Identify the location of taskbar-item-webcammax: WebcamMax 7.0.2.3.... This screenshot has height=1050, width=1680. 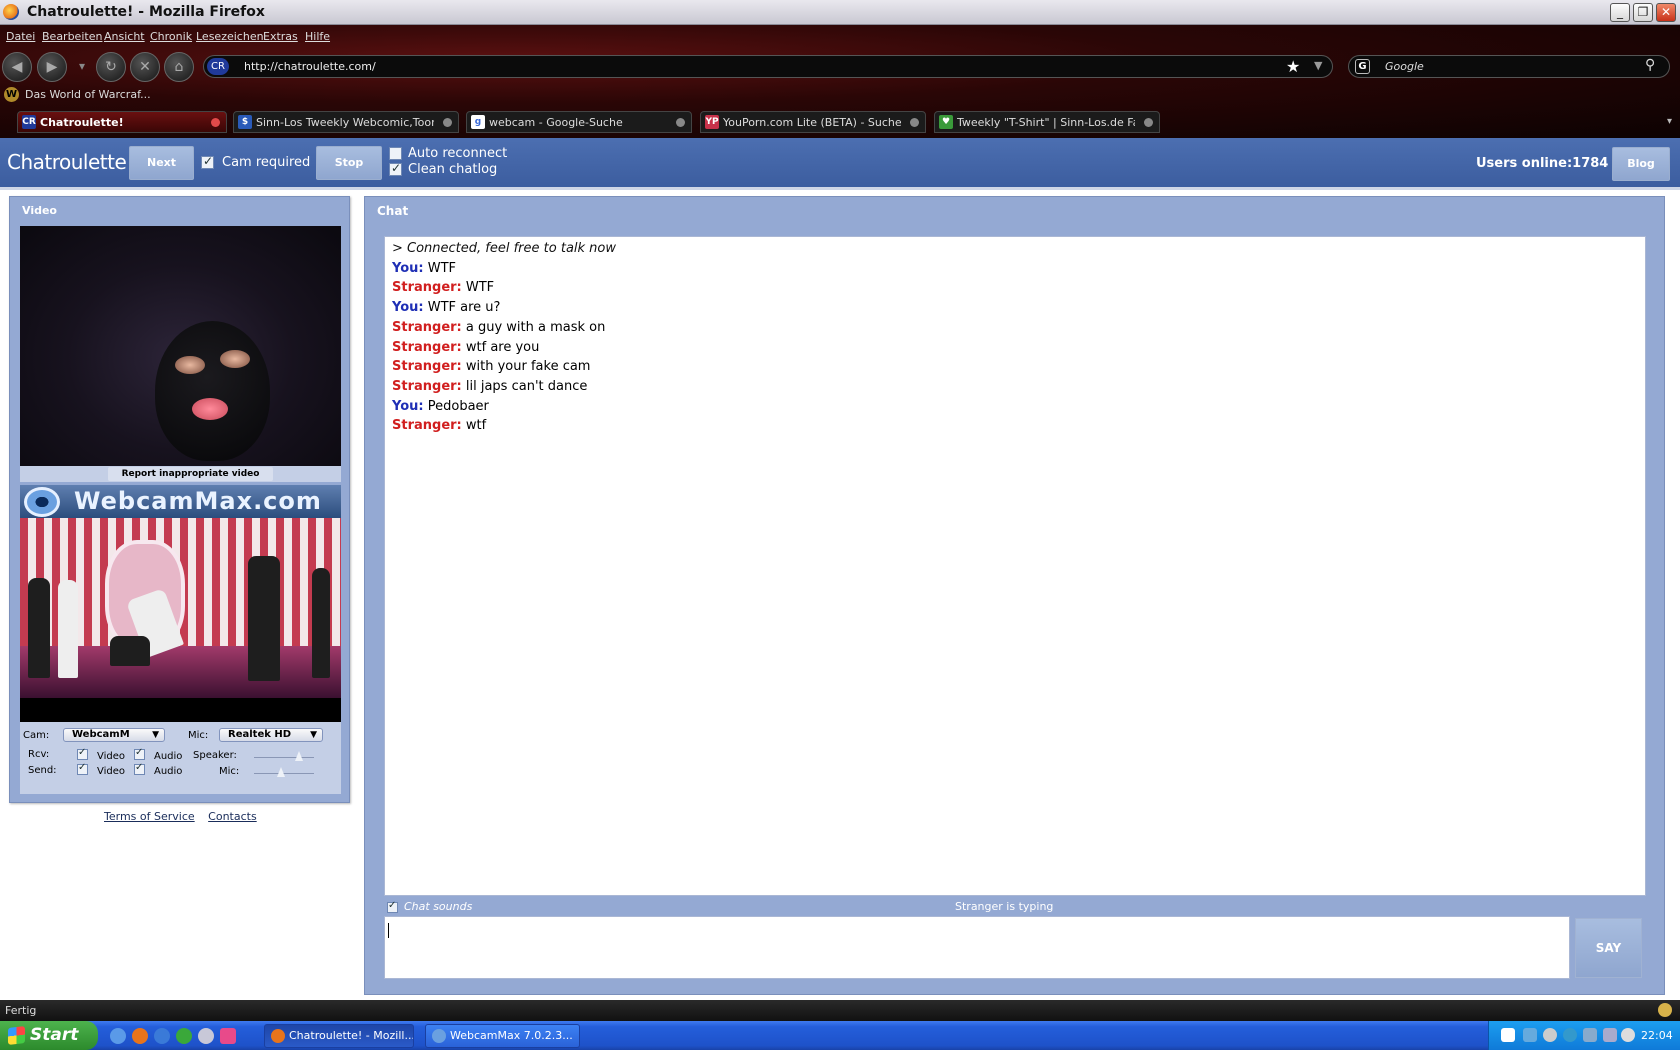
(502, 1036).